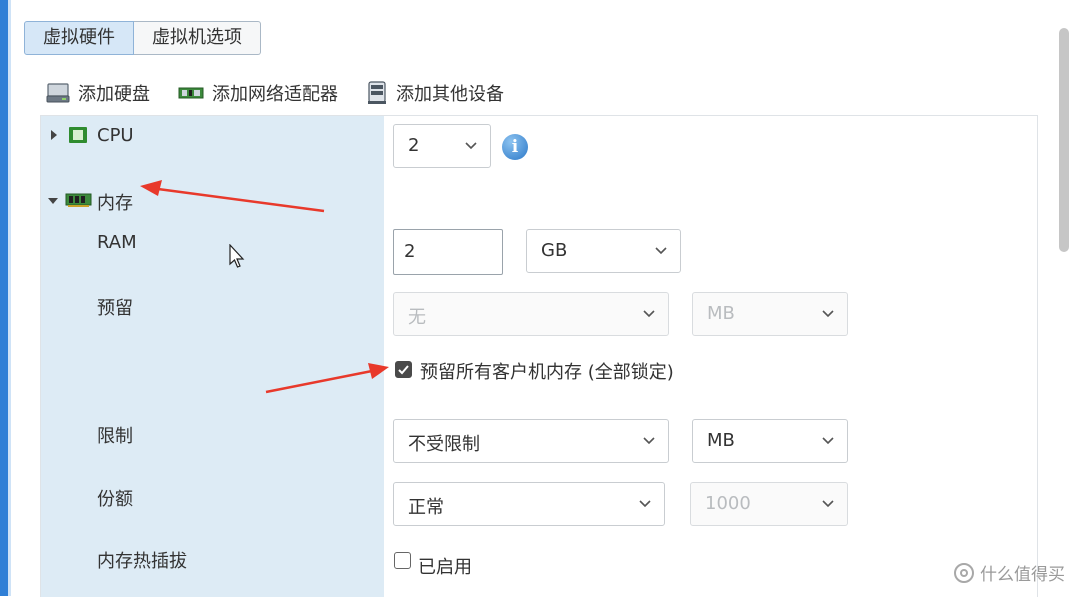  What do you see at coordinates (414, 145) in the screenshot?
I see `cpu-count-value: 2` at bounding box center [414, 145].